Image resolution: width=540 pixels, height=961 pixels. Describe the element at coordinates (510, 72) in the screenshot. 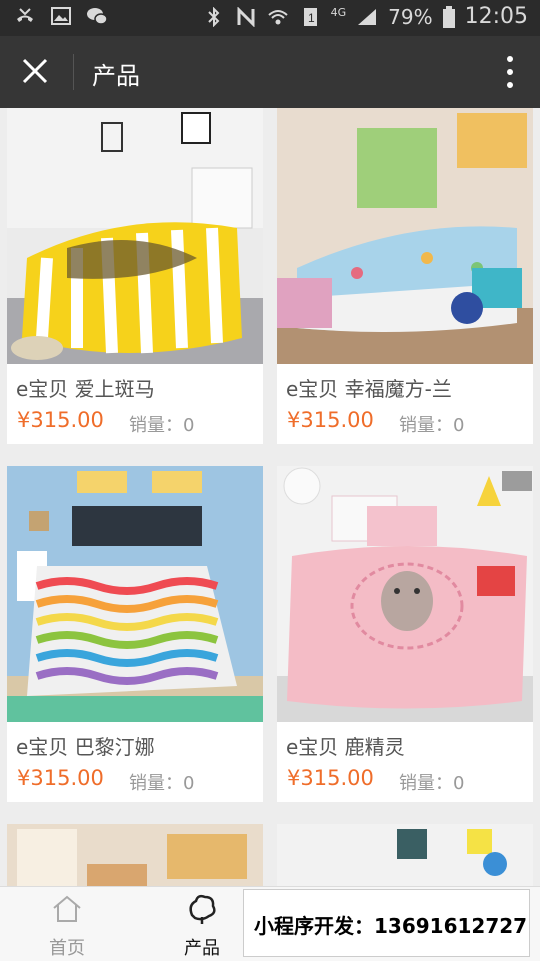

I see `more-options-icon` at that location.